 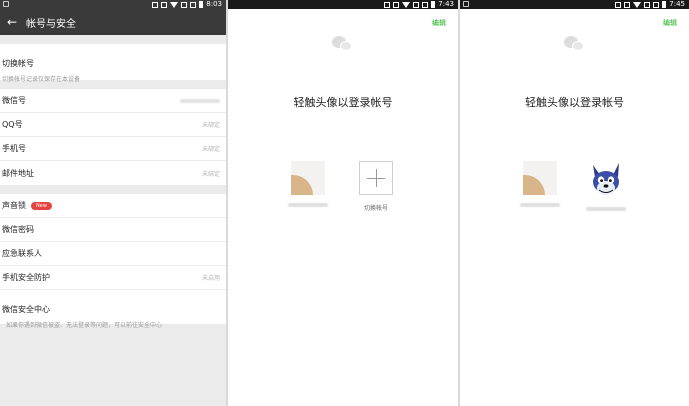 I want to click on wechat-password-item: 微信密码, so click(x=113, y=230).